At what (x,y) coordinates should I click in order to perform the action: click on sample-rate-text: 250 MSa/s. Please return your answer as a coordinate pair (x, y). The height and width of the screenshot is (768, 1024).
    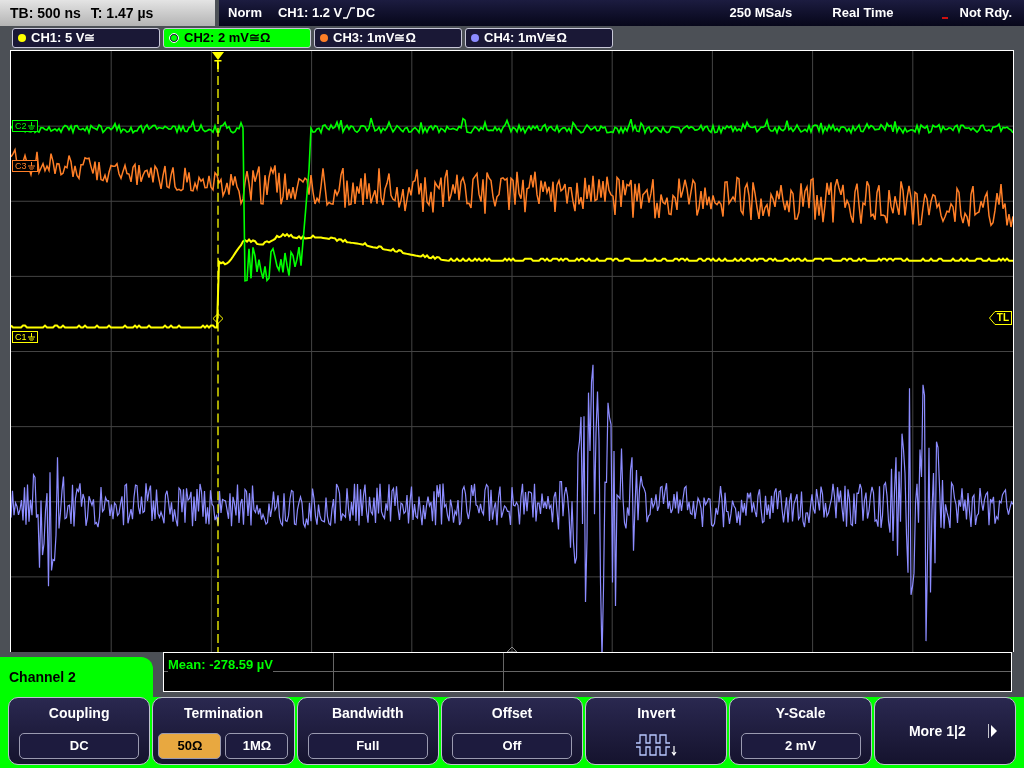
    Looking at the image, I should click on (761, 13).